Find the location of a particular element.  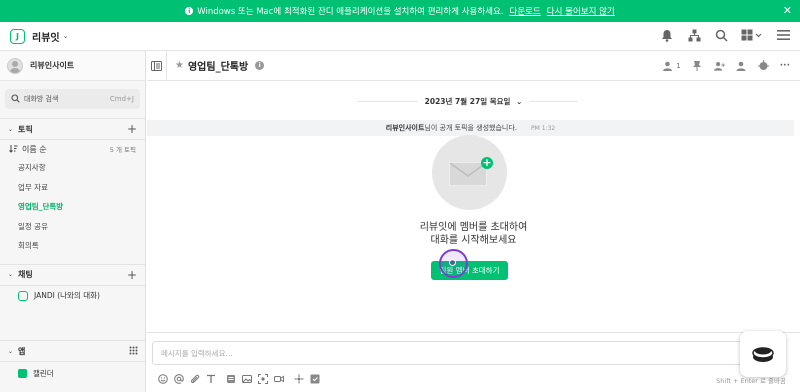

system-time: PM 1:32 is located at coordinates (543, 128).